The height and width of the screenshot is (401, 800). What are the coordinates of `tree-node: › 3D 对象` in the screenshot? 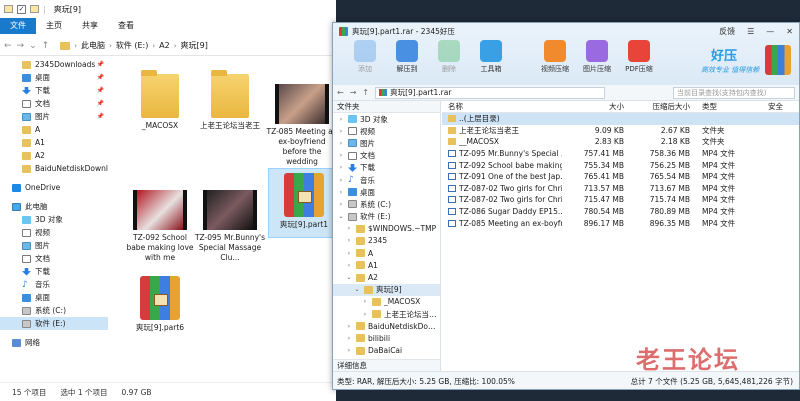 It's located at (386, 119).